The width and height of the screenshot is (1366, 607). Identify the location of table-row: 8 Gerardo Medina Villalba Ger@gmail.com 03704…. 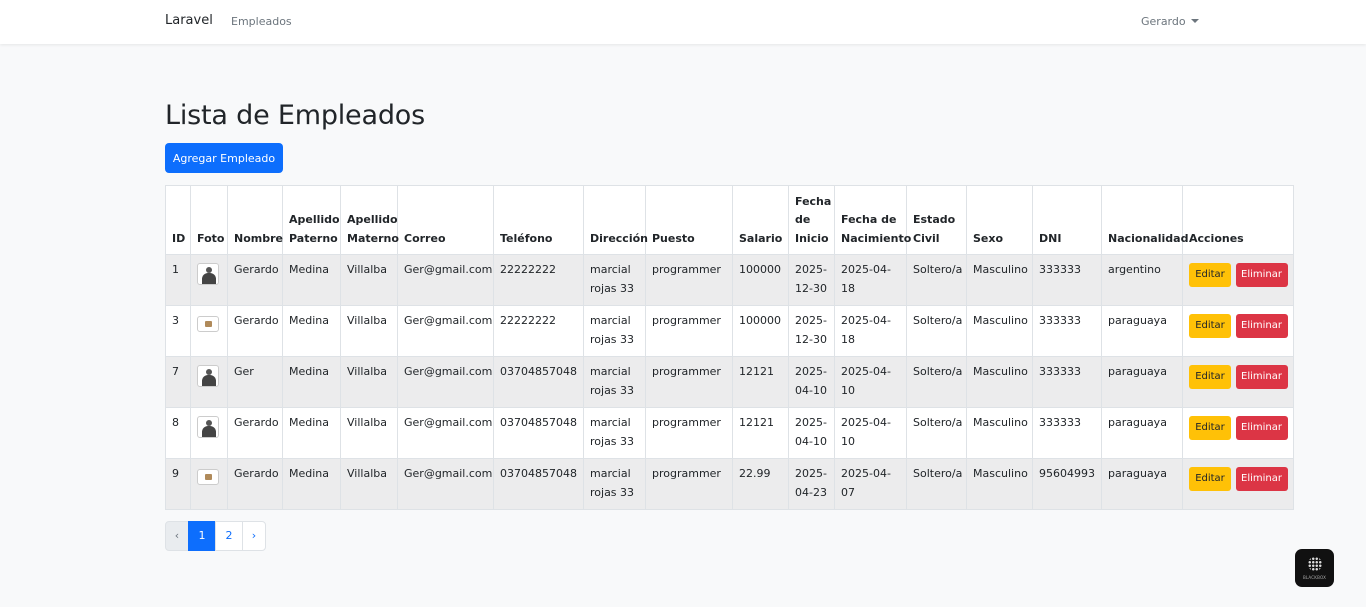
(729, 433).